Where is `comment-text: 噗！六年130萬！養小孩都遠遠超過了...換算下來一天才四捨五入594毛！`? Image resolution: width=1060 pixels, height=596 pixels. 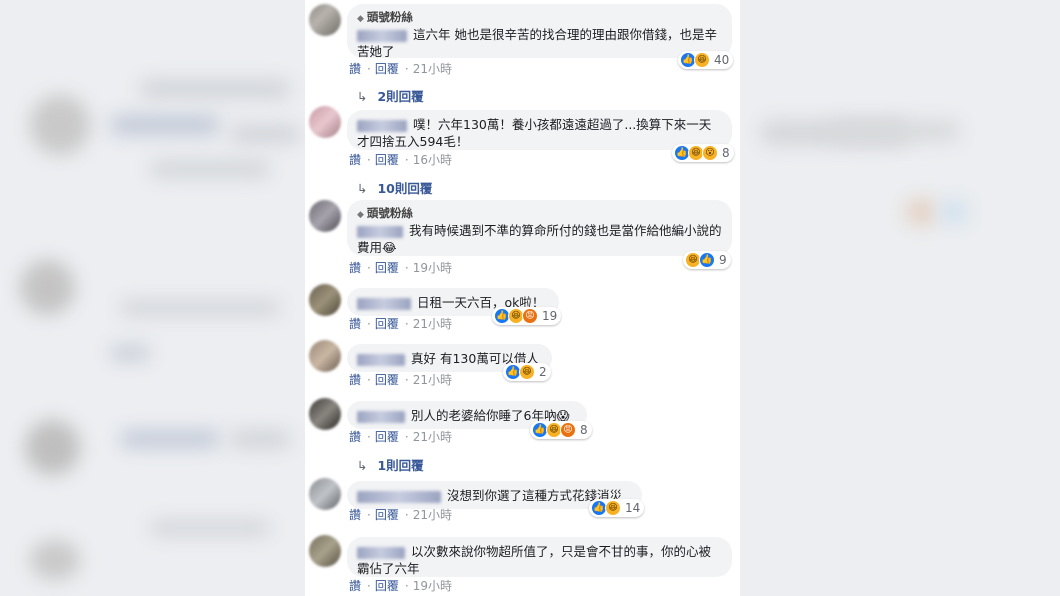 comment-text: 噗！六年130萬！養小孩都遠遠超過了...換算下來一天才四捨五入594毛！ is located at coordinates (534, 133).